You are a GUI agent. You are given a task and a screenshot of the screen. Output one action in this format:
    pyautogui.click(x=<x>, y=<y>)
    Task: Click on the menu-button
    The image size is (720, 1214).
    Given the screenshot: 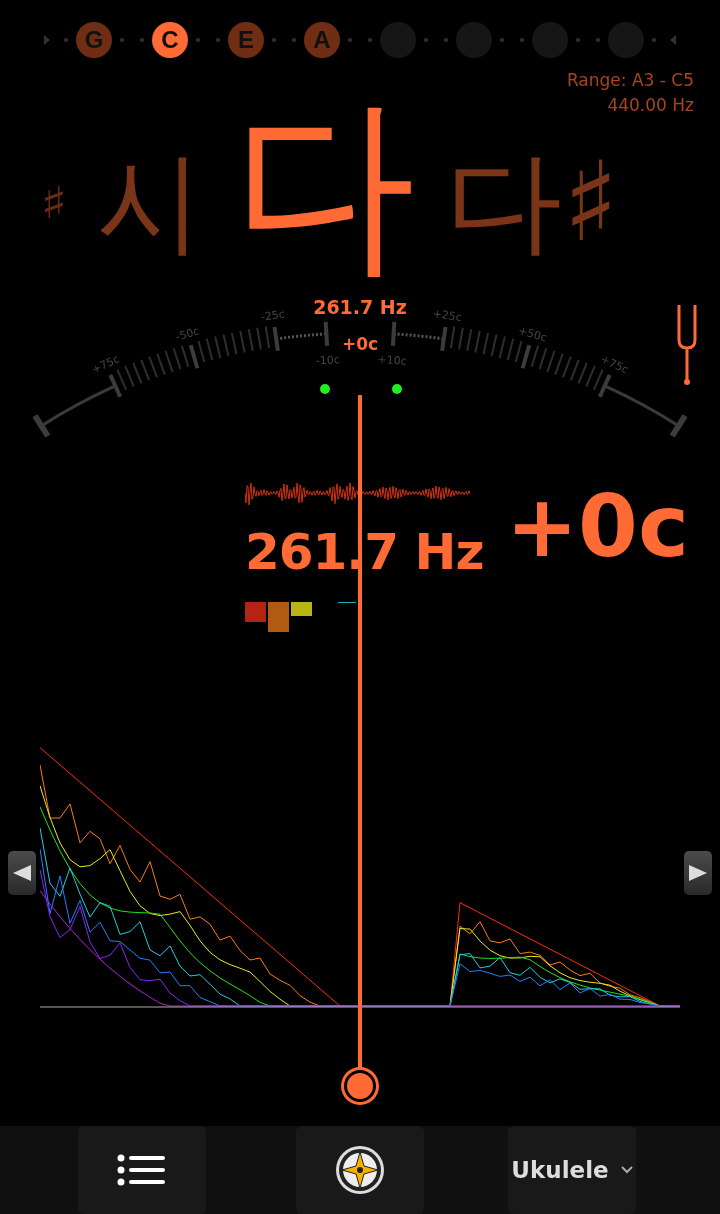 What is the action you would take?
    pyautogui.click(x=142, y=1170)
    